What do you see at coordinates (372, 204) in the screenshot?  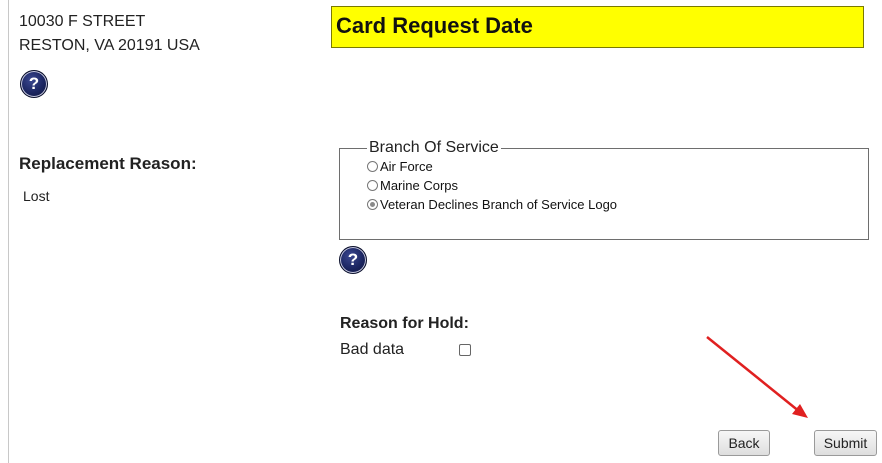 I see `radio-veteran-declines` at bounding box center [372, 204].